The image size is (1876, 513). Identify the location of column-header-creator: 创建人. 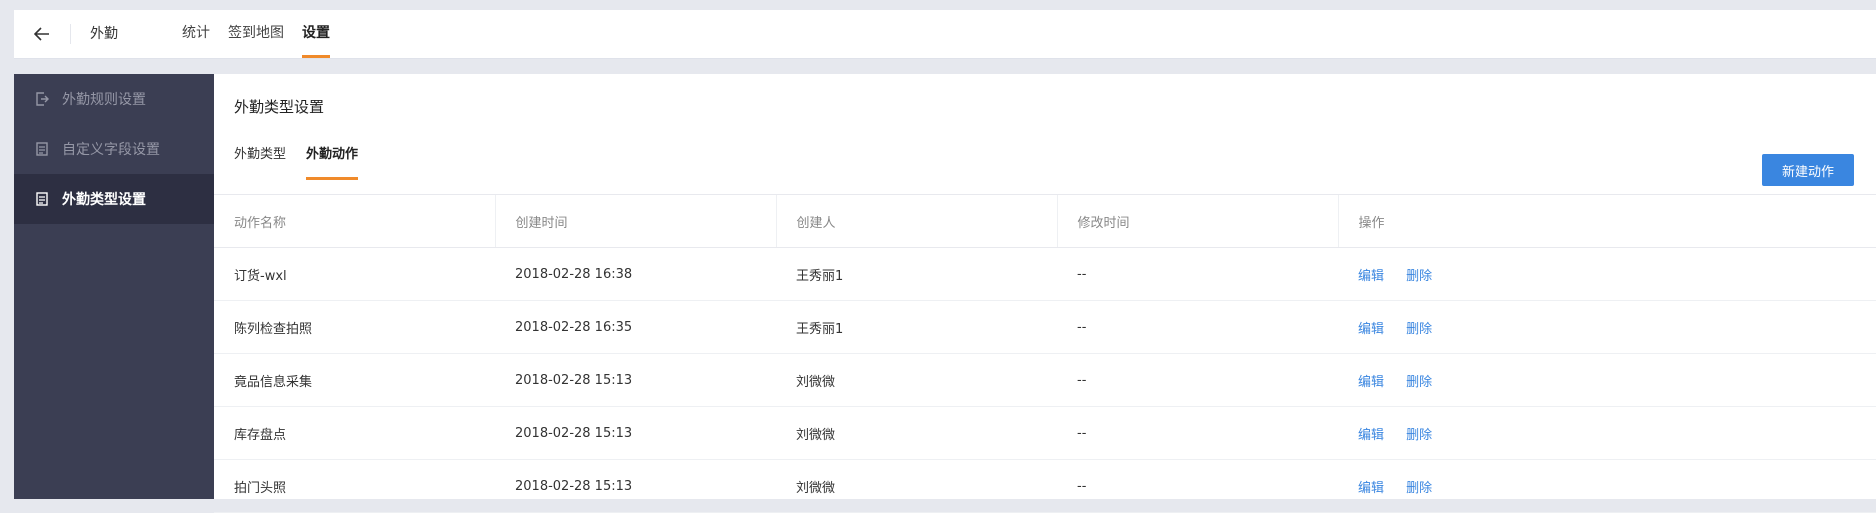
(917, 221).